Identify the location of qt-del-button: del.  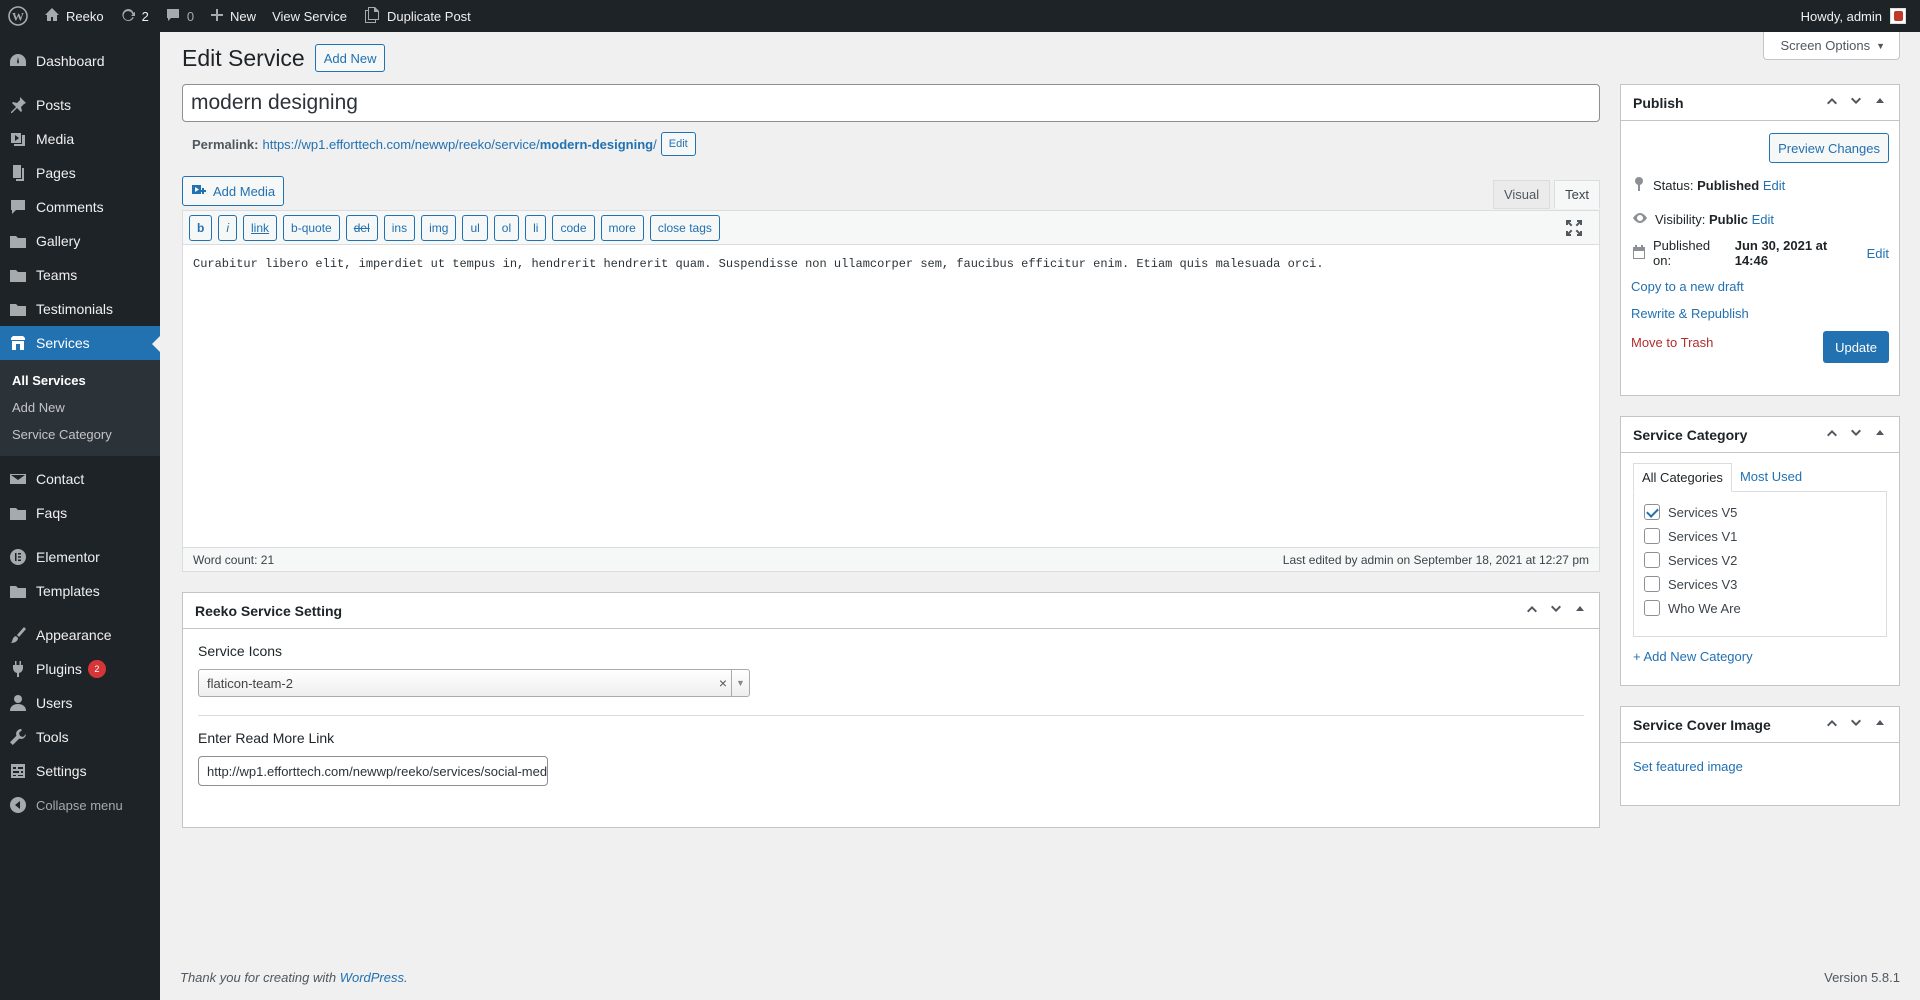
(361, 227).